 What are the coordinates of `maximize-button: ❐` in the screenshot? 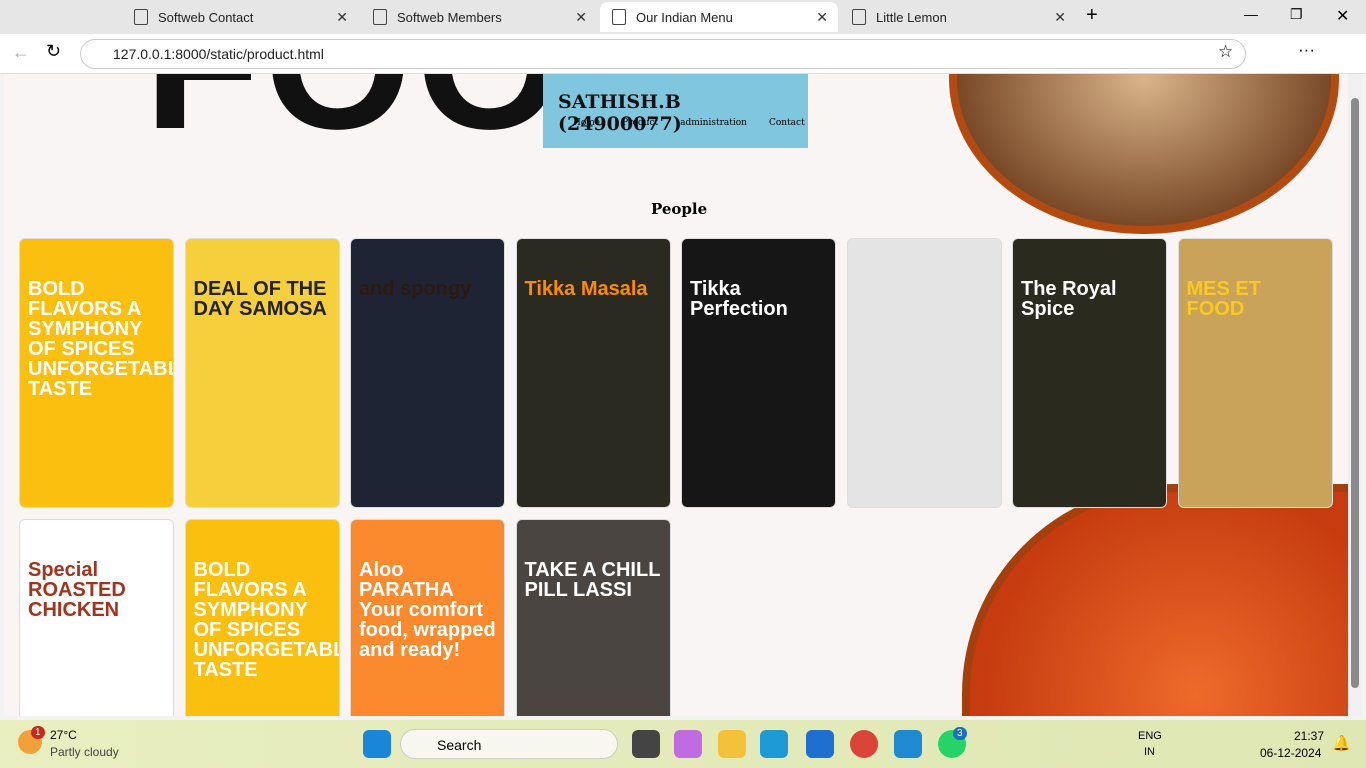 It's located at (1296, 14).